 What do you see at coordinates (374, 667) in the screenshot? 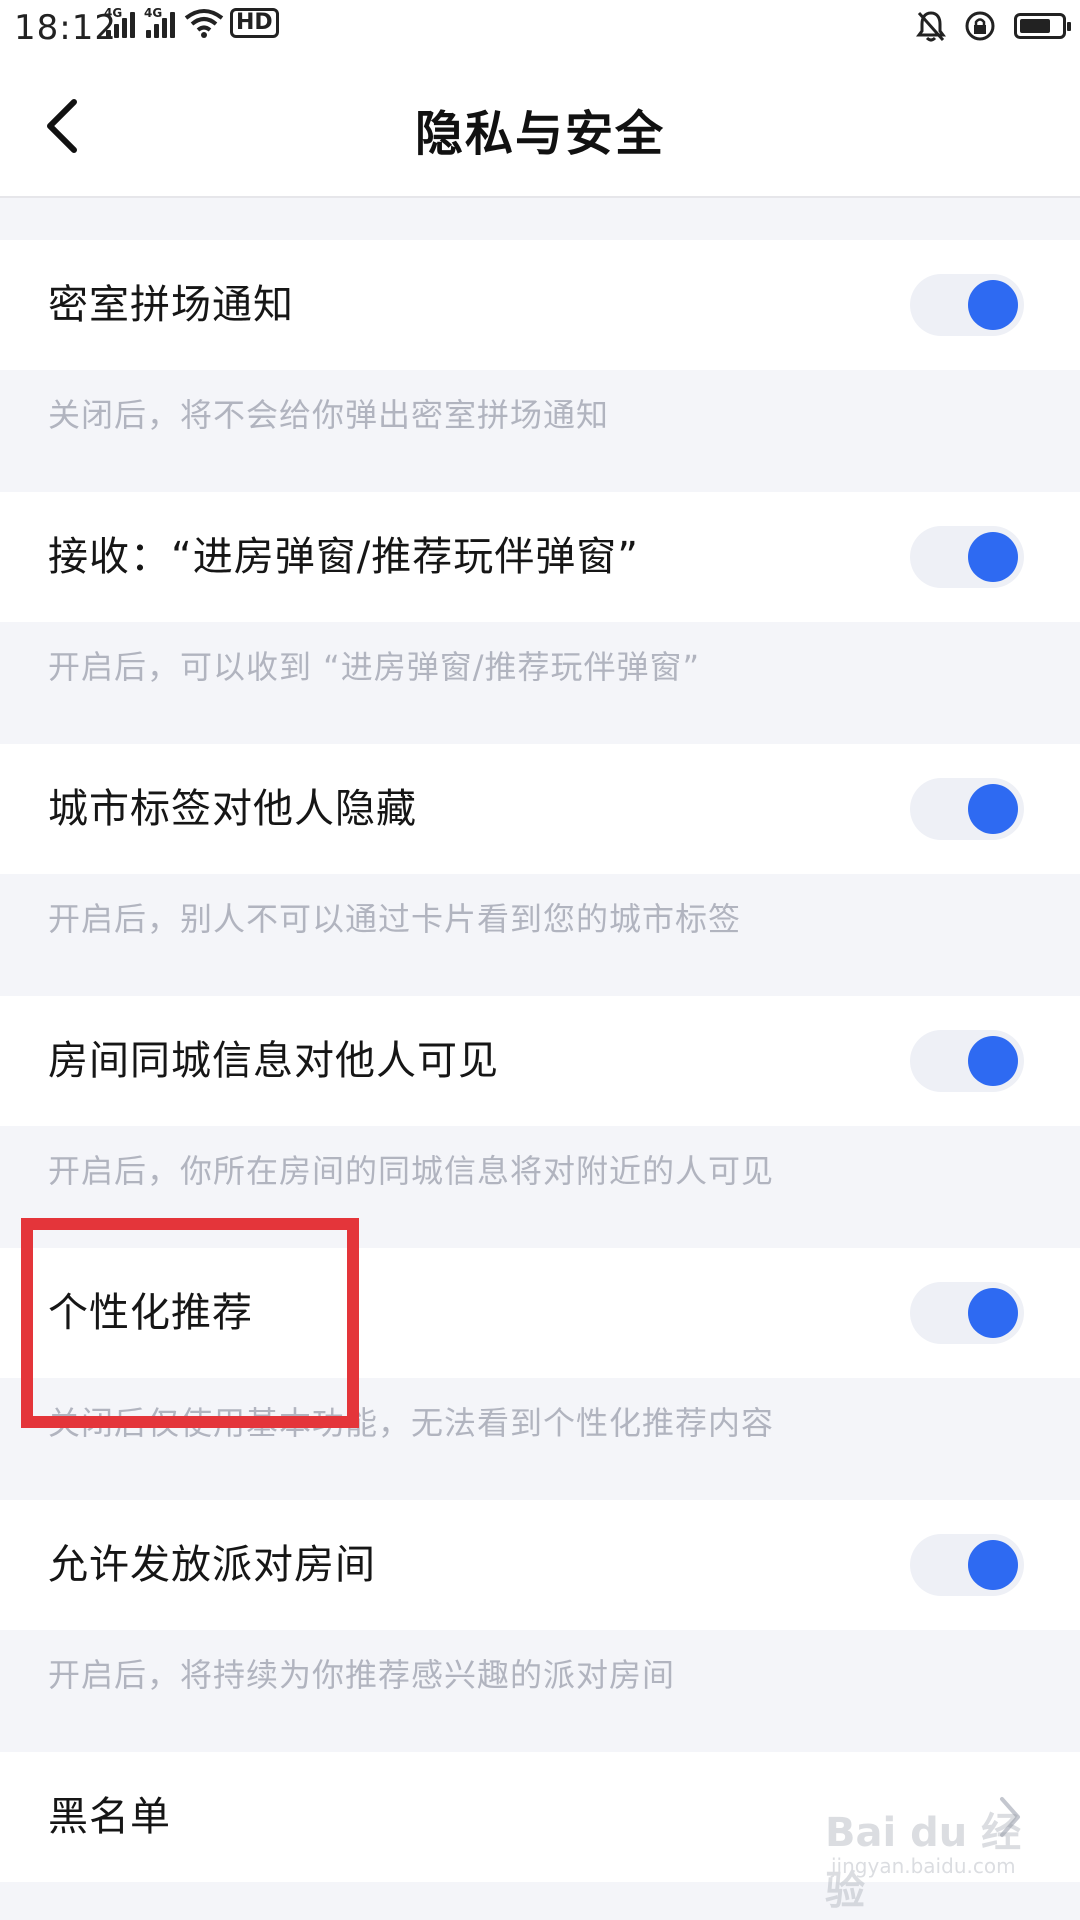
I see `setting-description: 开启后，可以收到 “进房弹窗/推荐玩伴弹窗”` at bounding box center [374, 667].